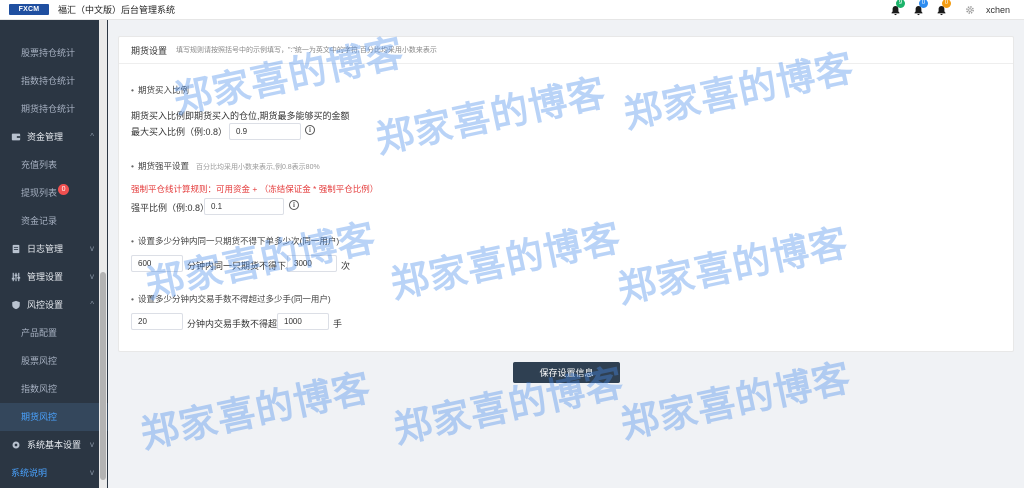  I want to click on sidebar-item-label: 股票风控, so click(39, 361).